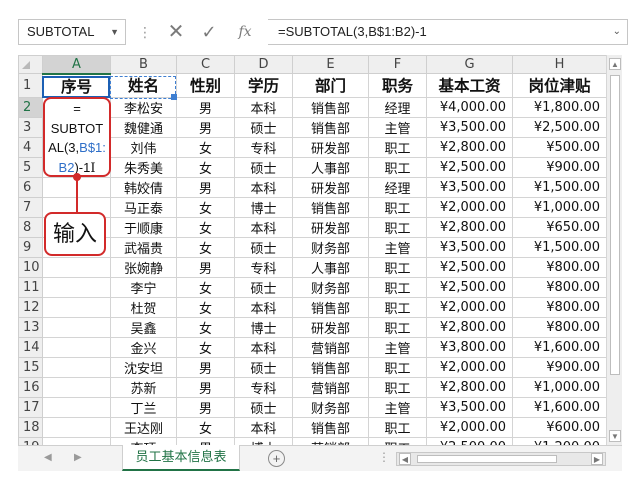 This screenshot has width=640, height=481. What do you see at coordinates (30, 167) in the screenshot?
I see `row-header: 5` at bounding box center [30, 167].